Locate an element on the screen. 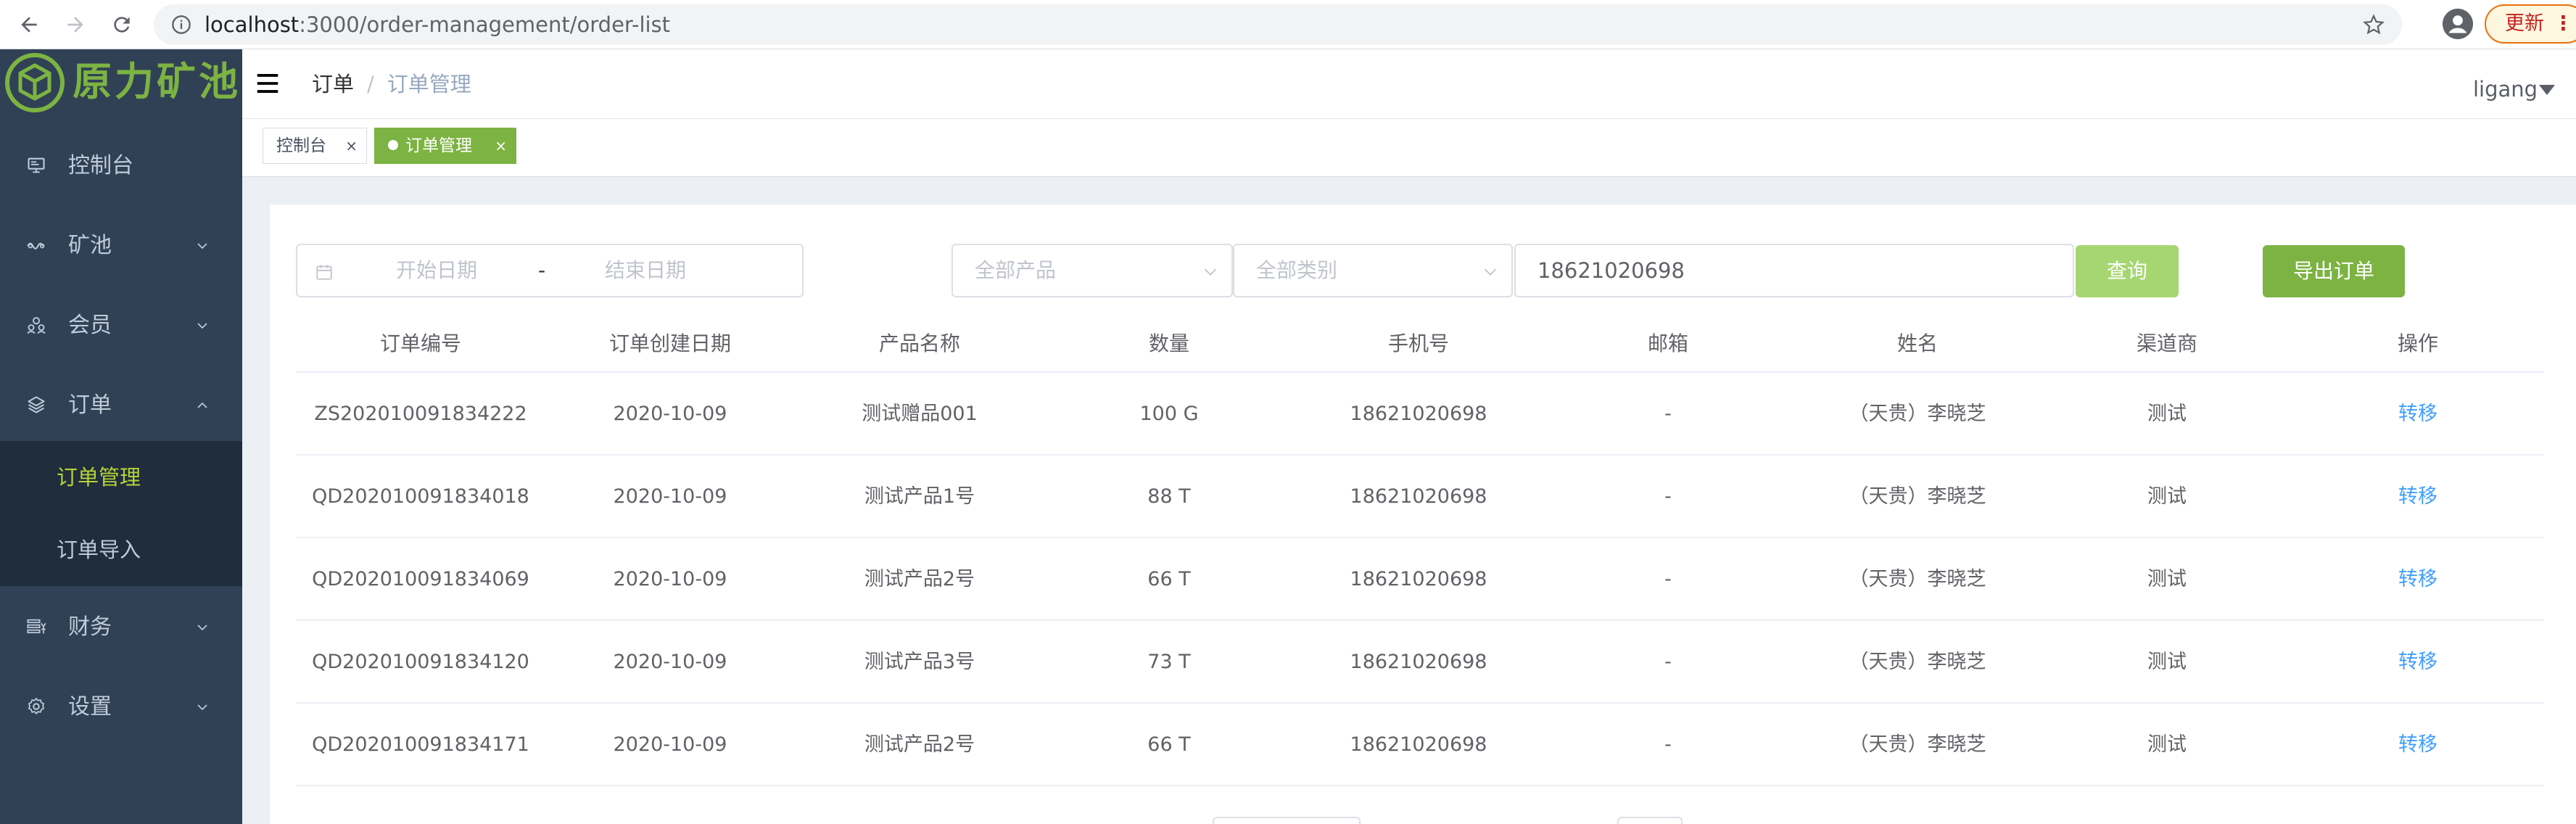  pagination-size-select is located at coordinates (1287, 820).